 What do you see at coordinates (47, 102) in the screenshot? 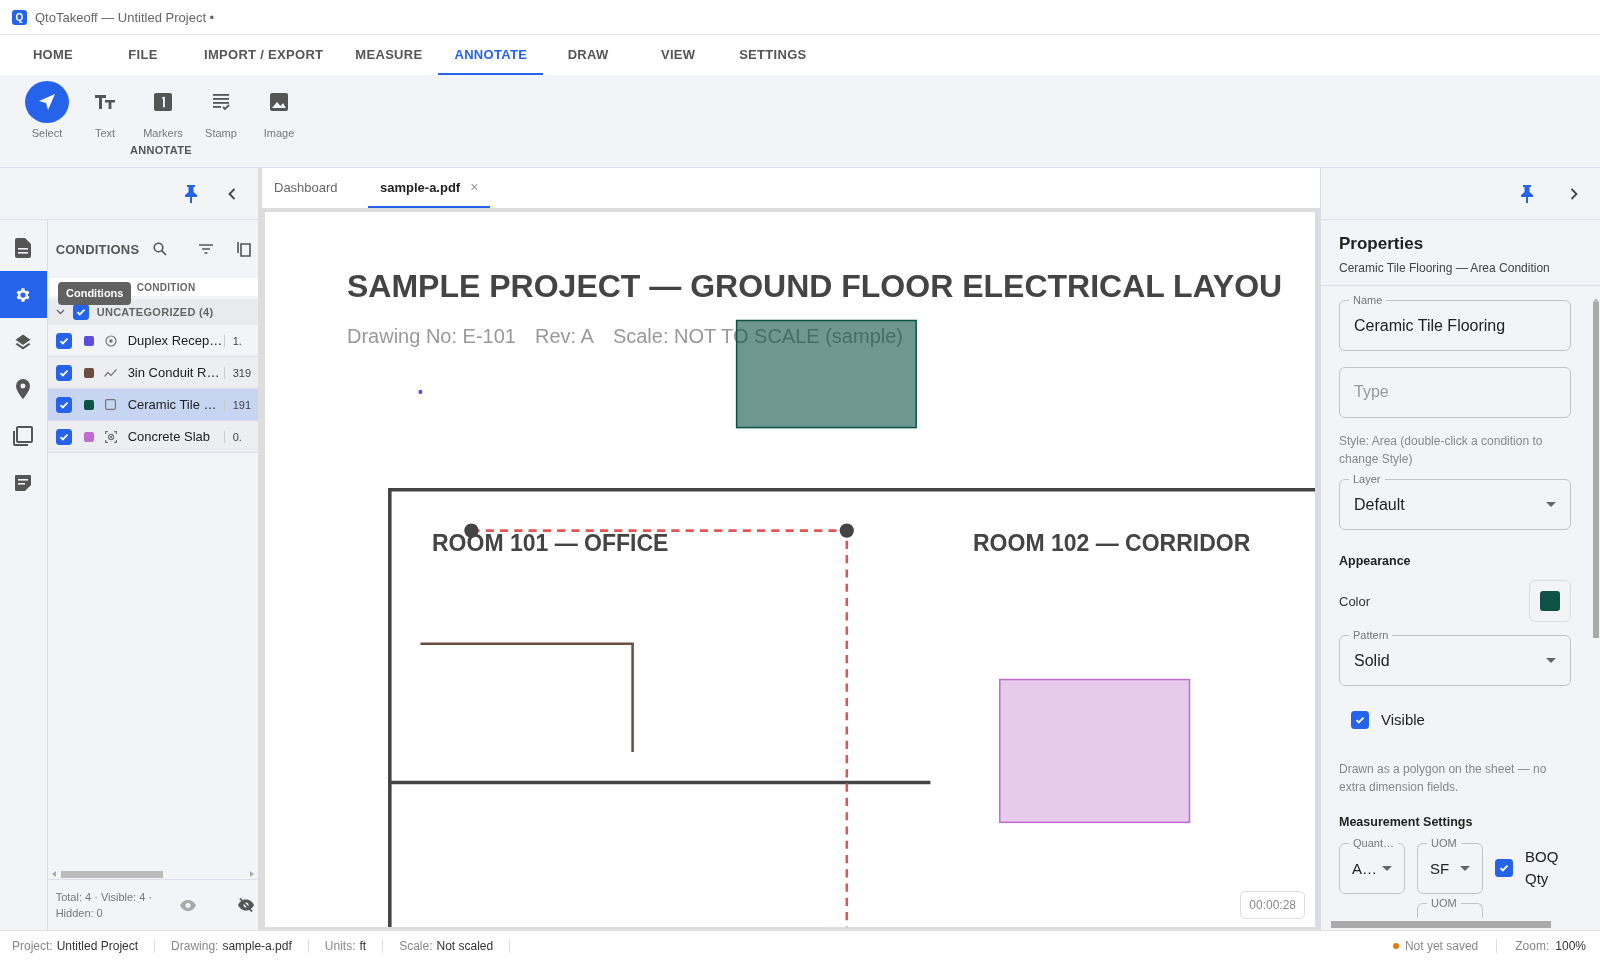
I see `navigation-arrow-icon` at bounding box center [47, 102].